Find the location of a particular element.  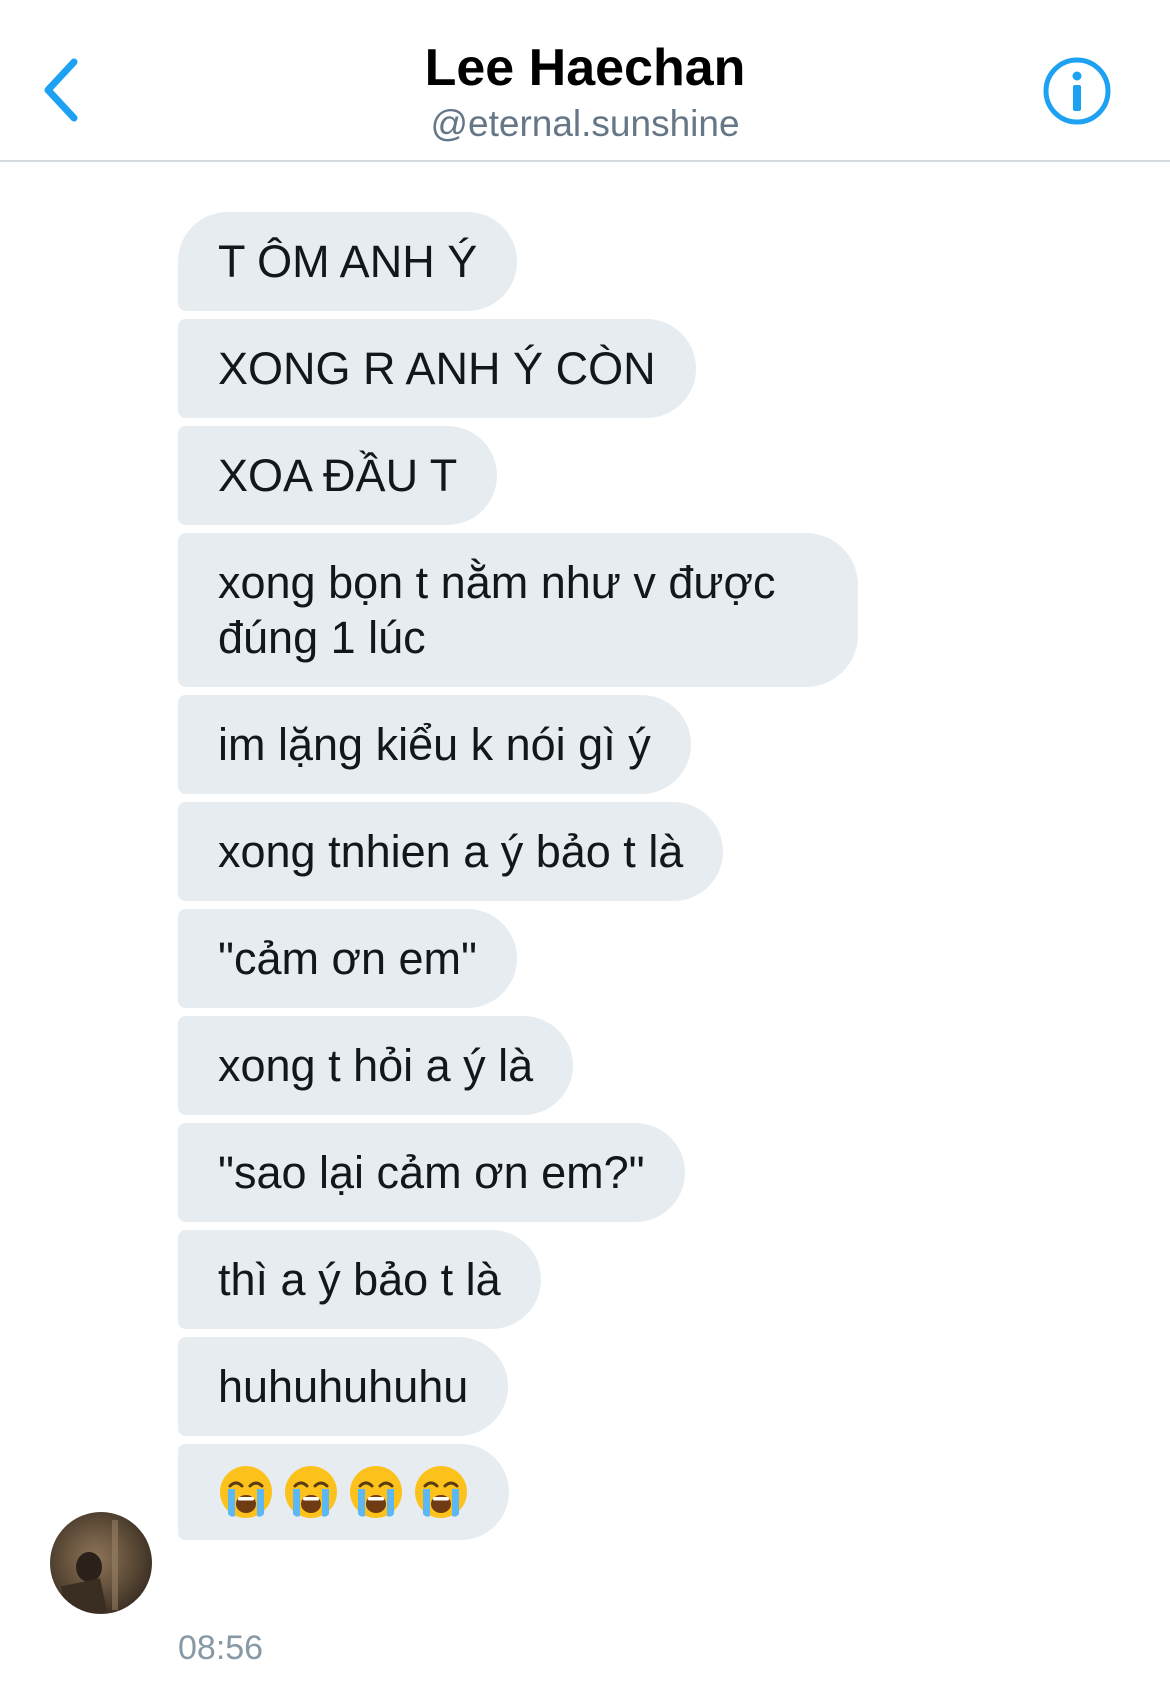

info-button is located at coordinates (1077, 91).